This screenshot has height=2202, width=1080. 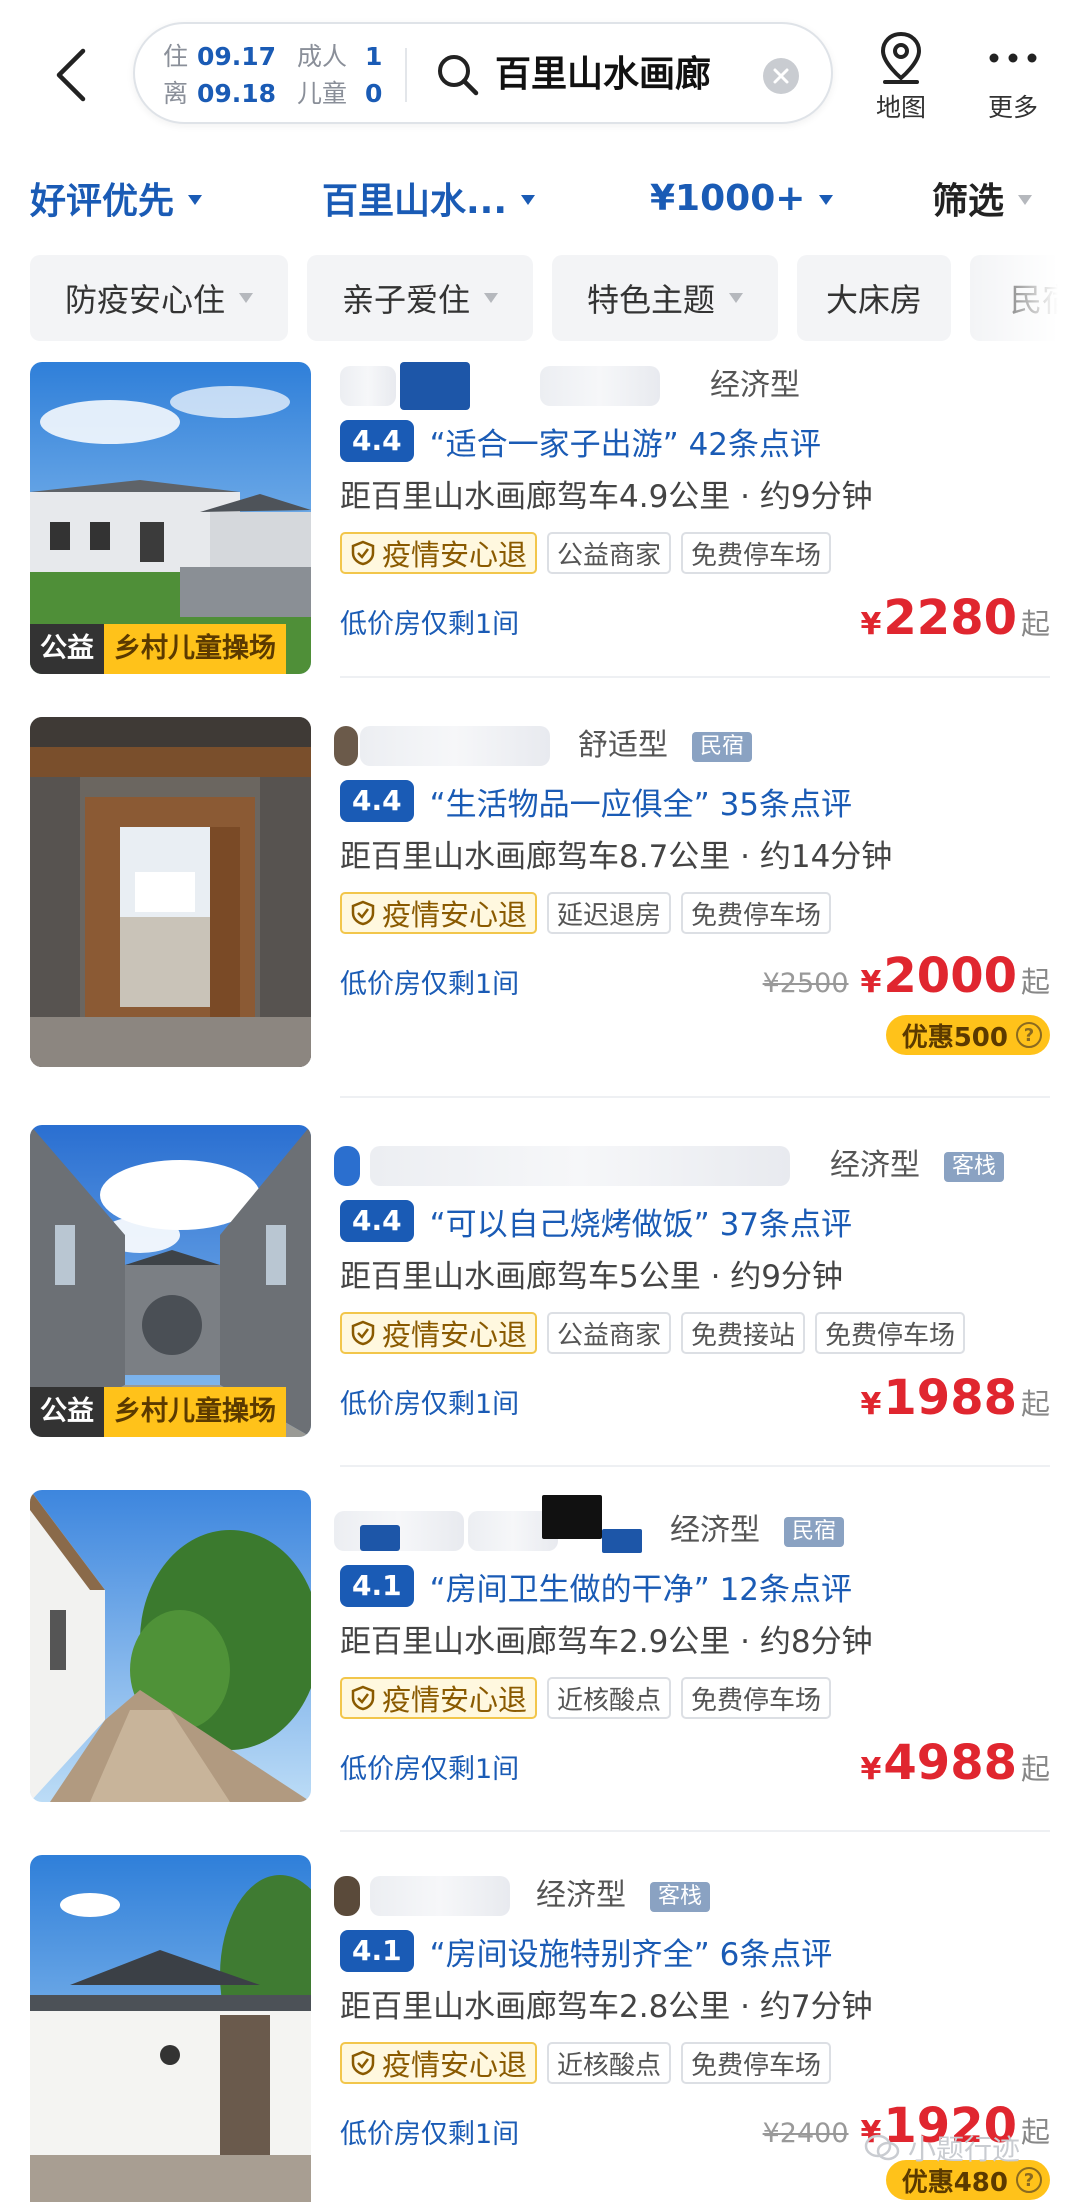 I want to click on top-bar: 住 09.17 成人 1 离 09.18 儿童 0 百里山水画廊 地图 更多, so click(x=540, y=75).